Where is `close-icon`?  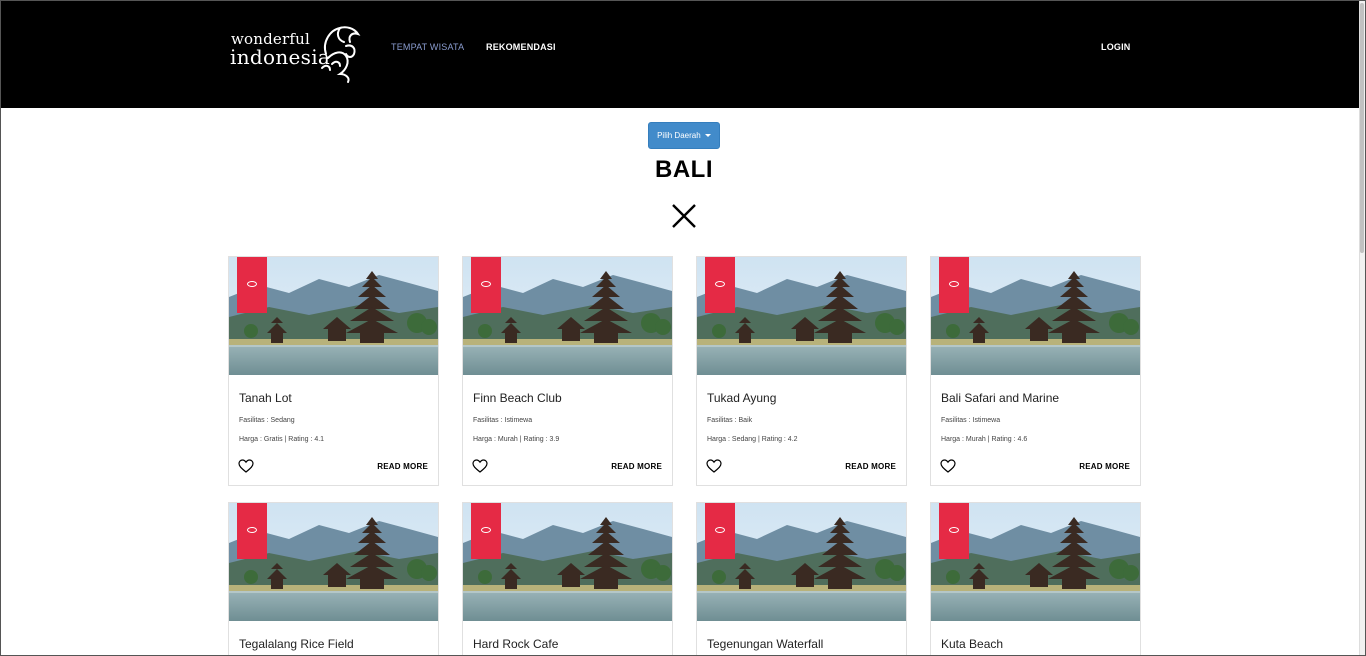
close-icon is located at coordinates (684, 216).